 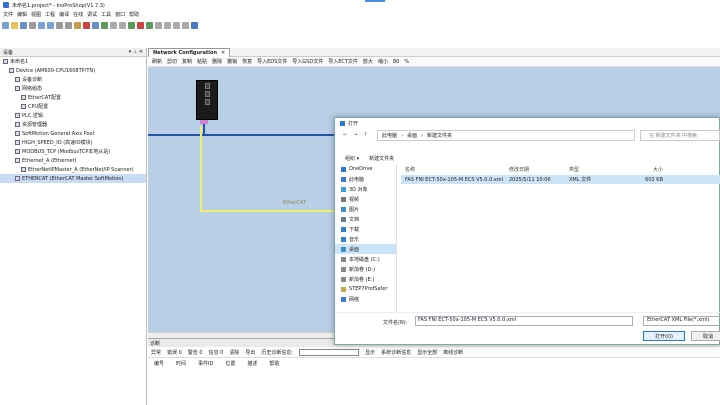 What do you see at coordinates (8, 14) in the screenshot?
I see `menu-file: 文件` at bounding box center [8, 14].